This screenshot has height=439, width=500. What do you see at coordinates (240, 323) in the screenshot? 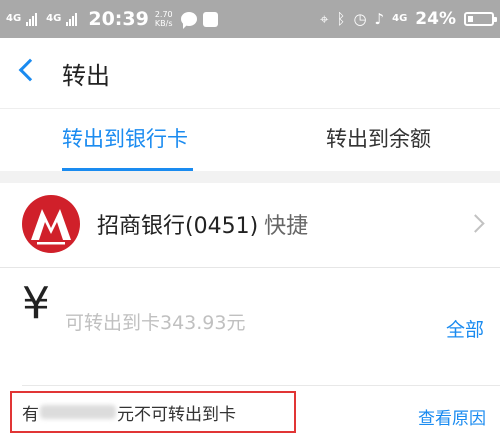
I see `amount-input` at bounding box center [240, 323].